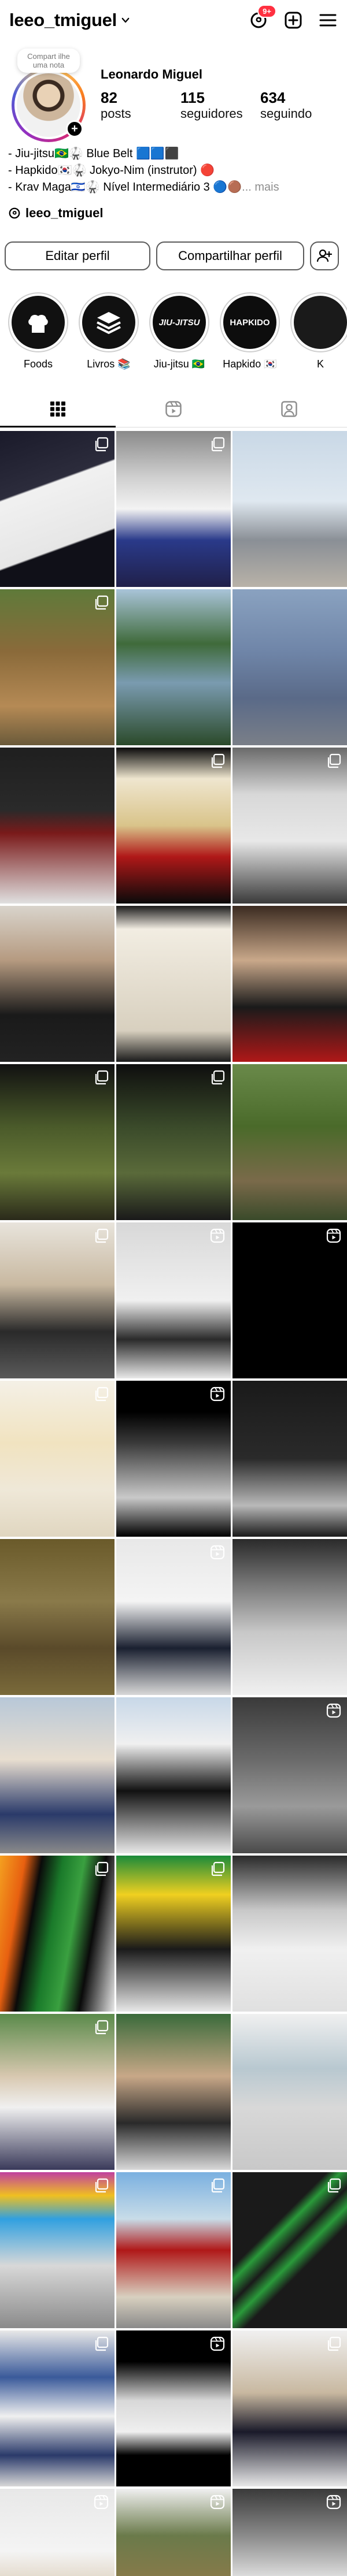 This screenshot has width=347, height=2576. I want to click on edit-profile-button: Editar perfil, so click(77, 255).